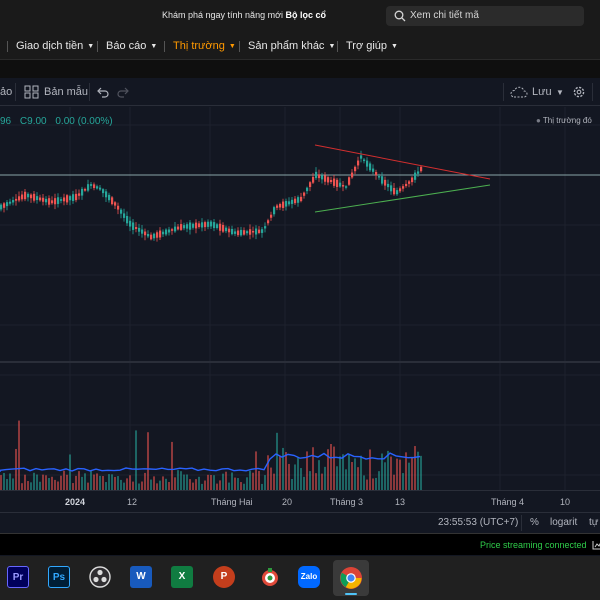  Describe the element at coordinates (560, 92) in the screenshot. I see `chevron-down-icon: ▼` at that location.